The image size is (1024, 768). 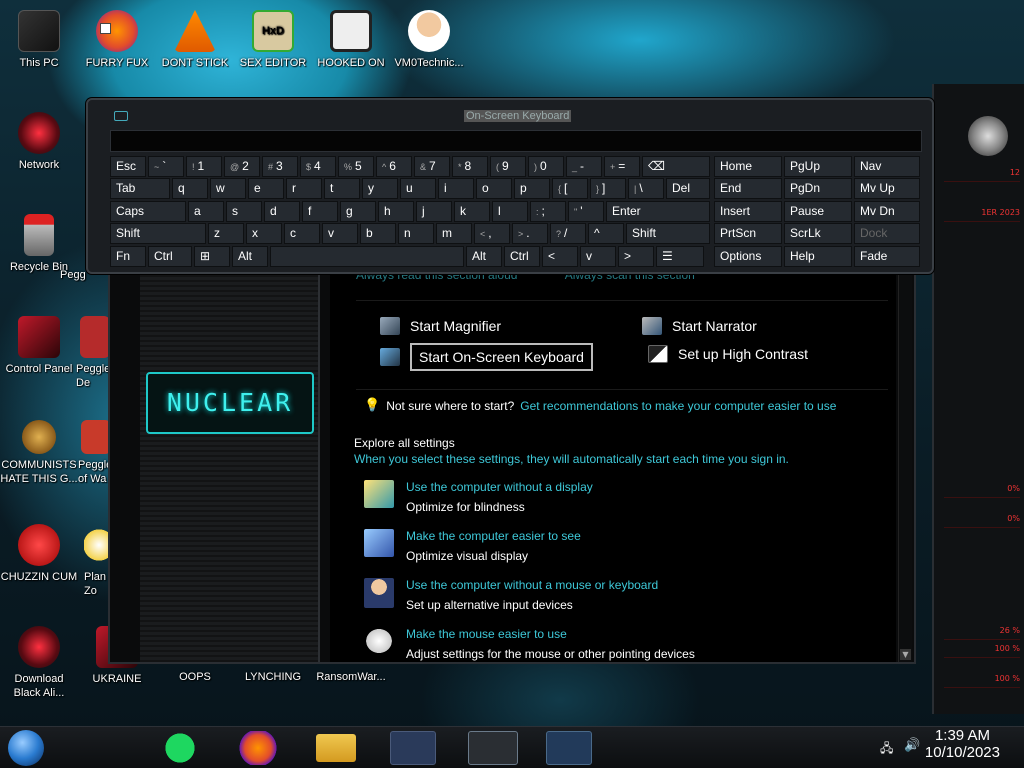 What do you see at coordinates (622, 166) in the screenshot?
I see `key-: + =` at bounding box center [622, 166].